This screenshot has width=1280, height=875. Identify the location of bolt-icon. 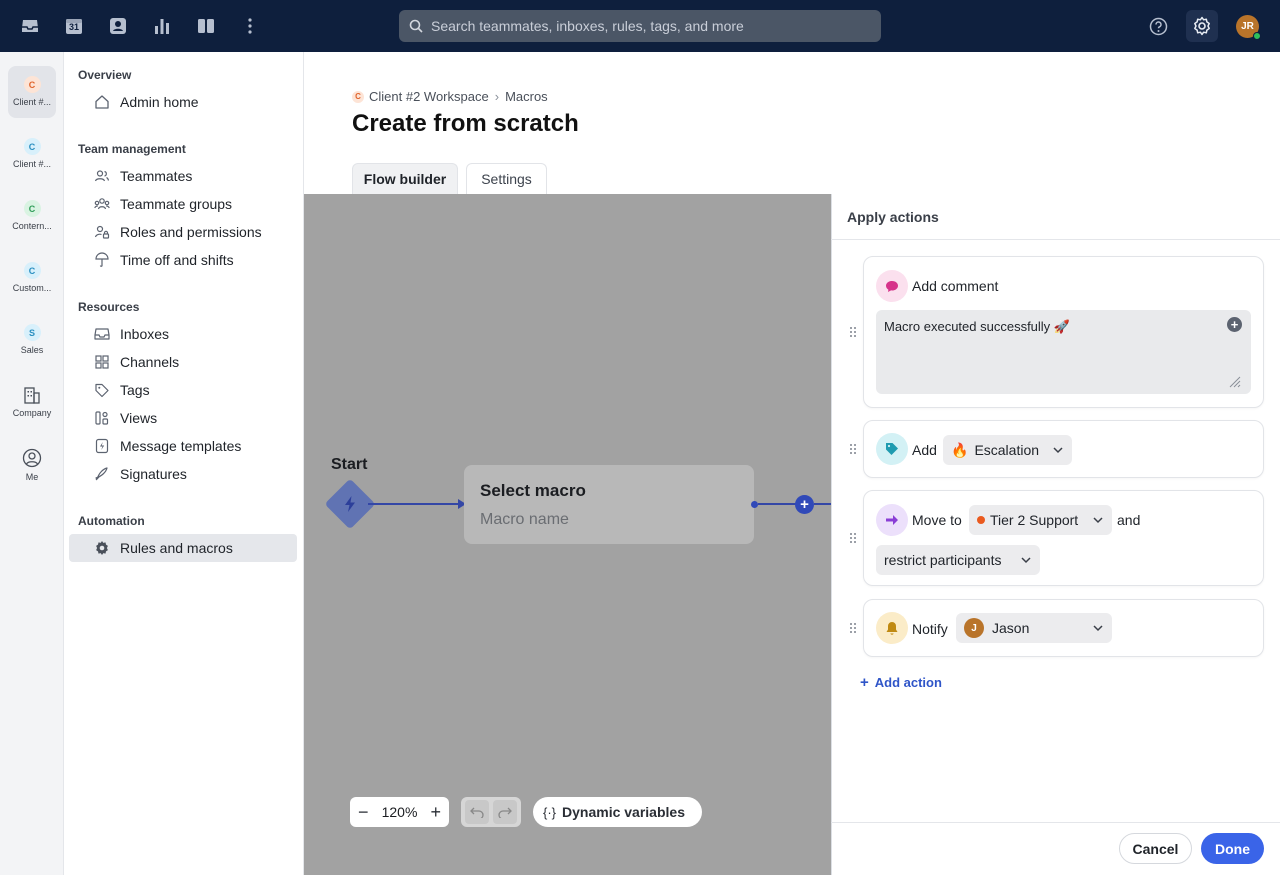
(350, 504).